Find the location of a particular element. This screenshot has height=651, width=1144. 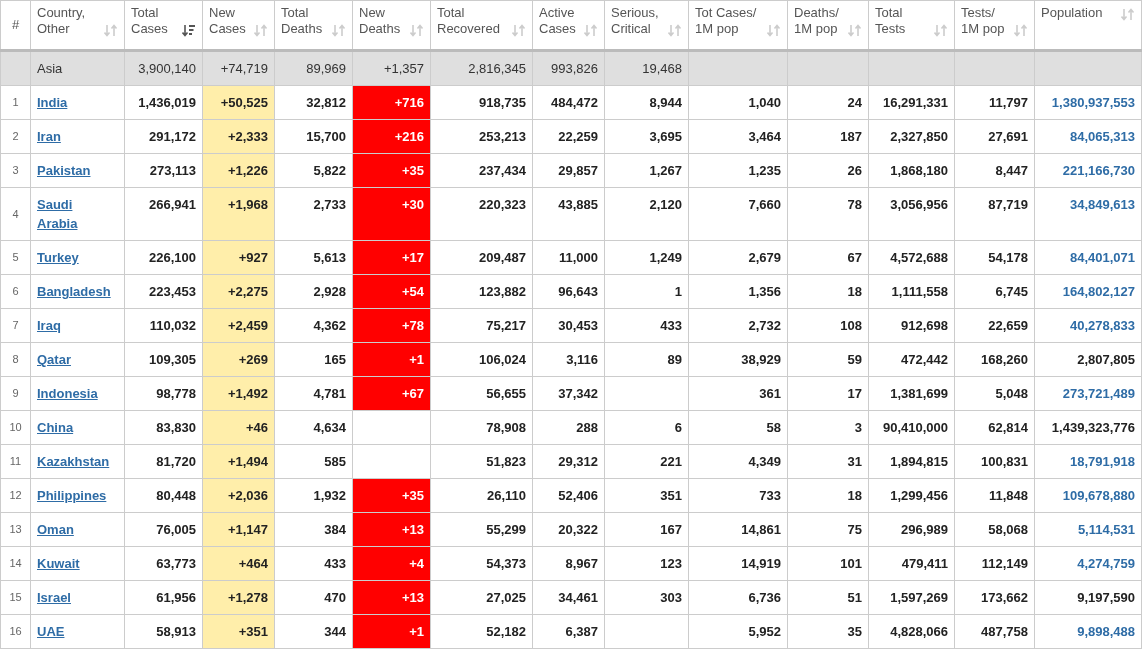

table-cell: 1,249 is located at coordinates (646, 257).